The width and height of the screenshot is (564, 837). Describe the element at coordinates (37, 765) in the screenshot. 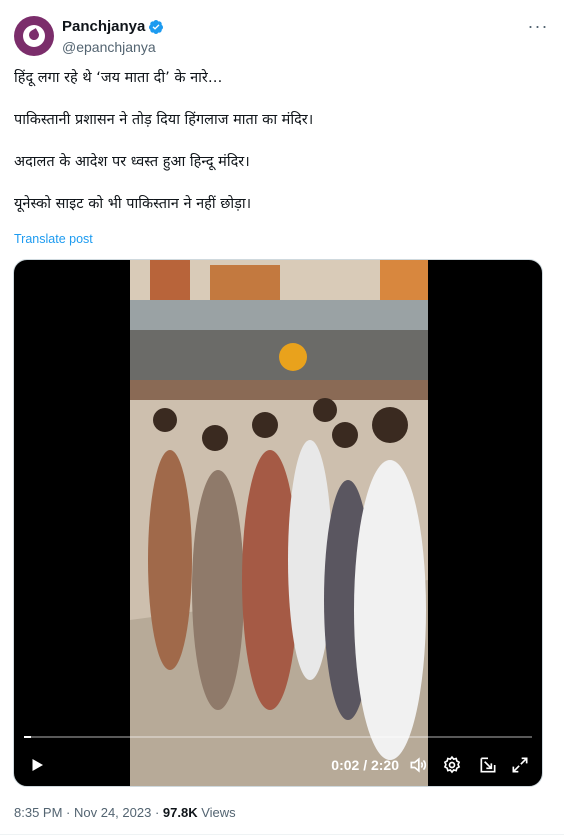

I see `play-icon` at that location.